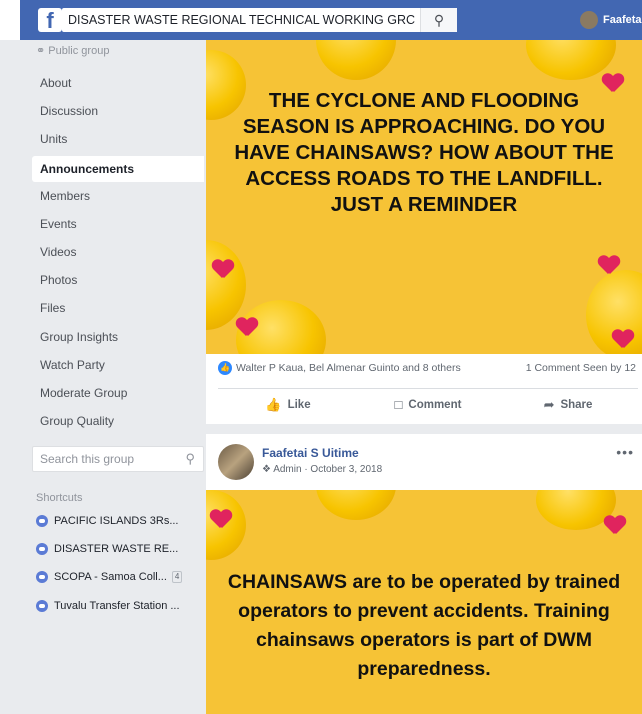  Describe the element at coordinates (121, 577) in the screenshot. I see `shortcut-item: SCOPA - Samoa Coll... 4` at that location.